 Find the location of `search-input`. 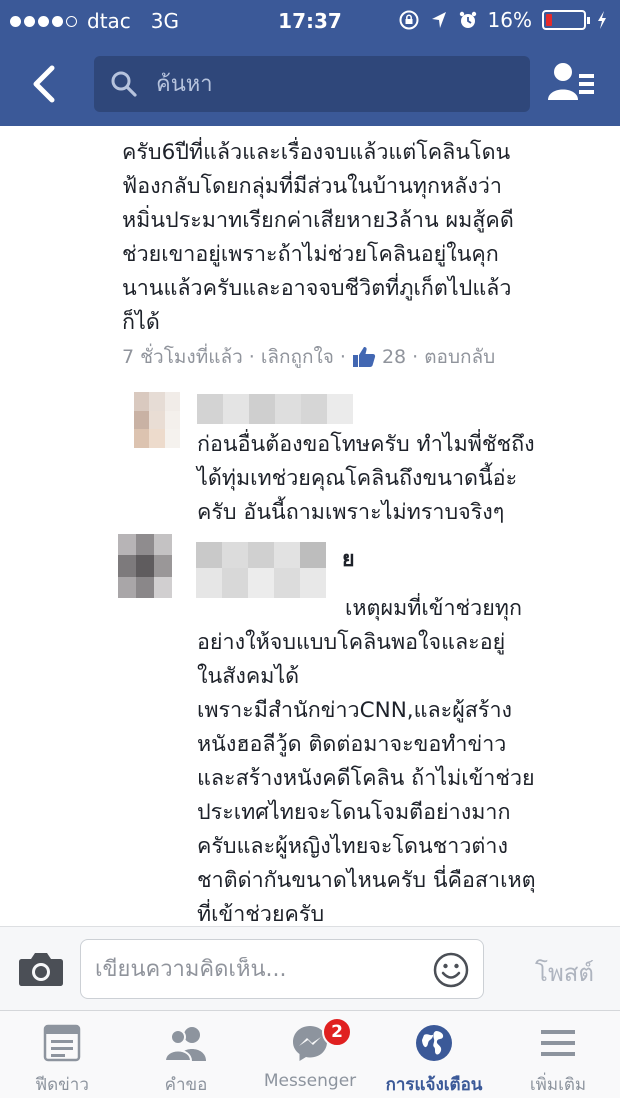

search-input is located at coordinates (336, 84).